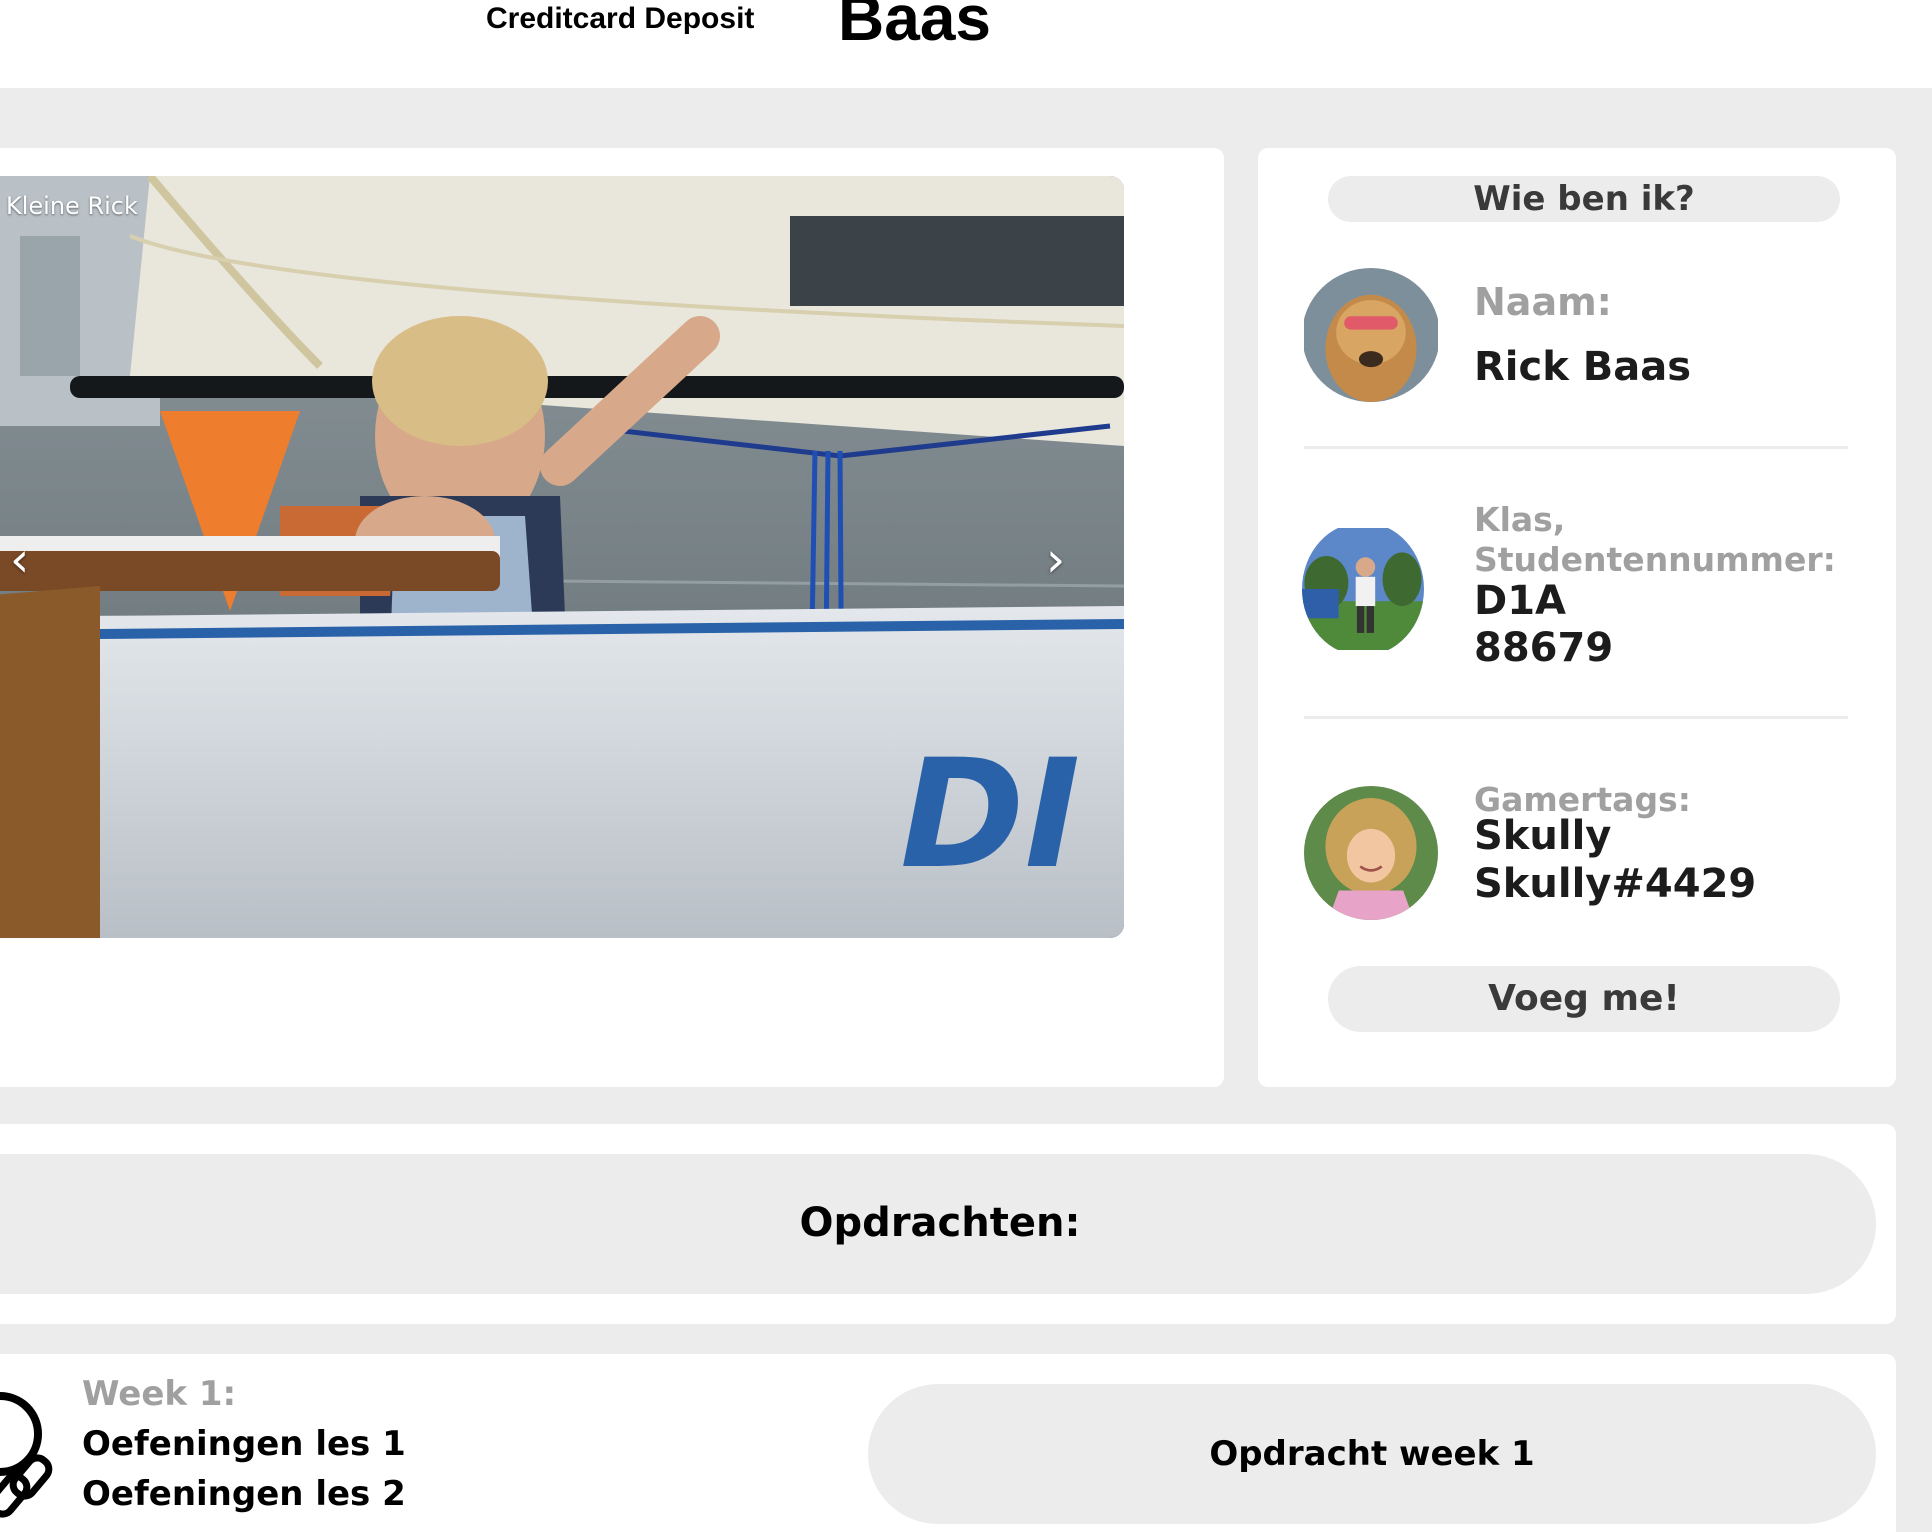 The height and width of the screenshot is (1532, 1932). I want to click on slide-caption: Kleine Rick, so click(72, 206).